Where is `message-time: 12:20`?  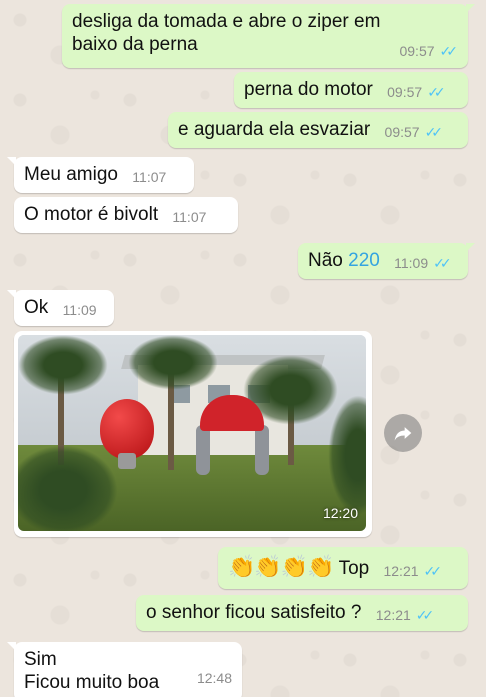 message-time: 12:20 is located at coordinates (340, 513).